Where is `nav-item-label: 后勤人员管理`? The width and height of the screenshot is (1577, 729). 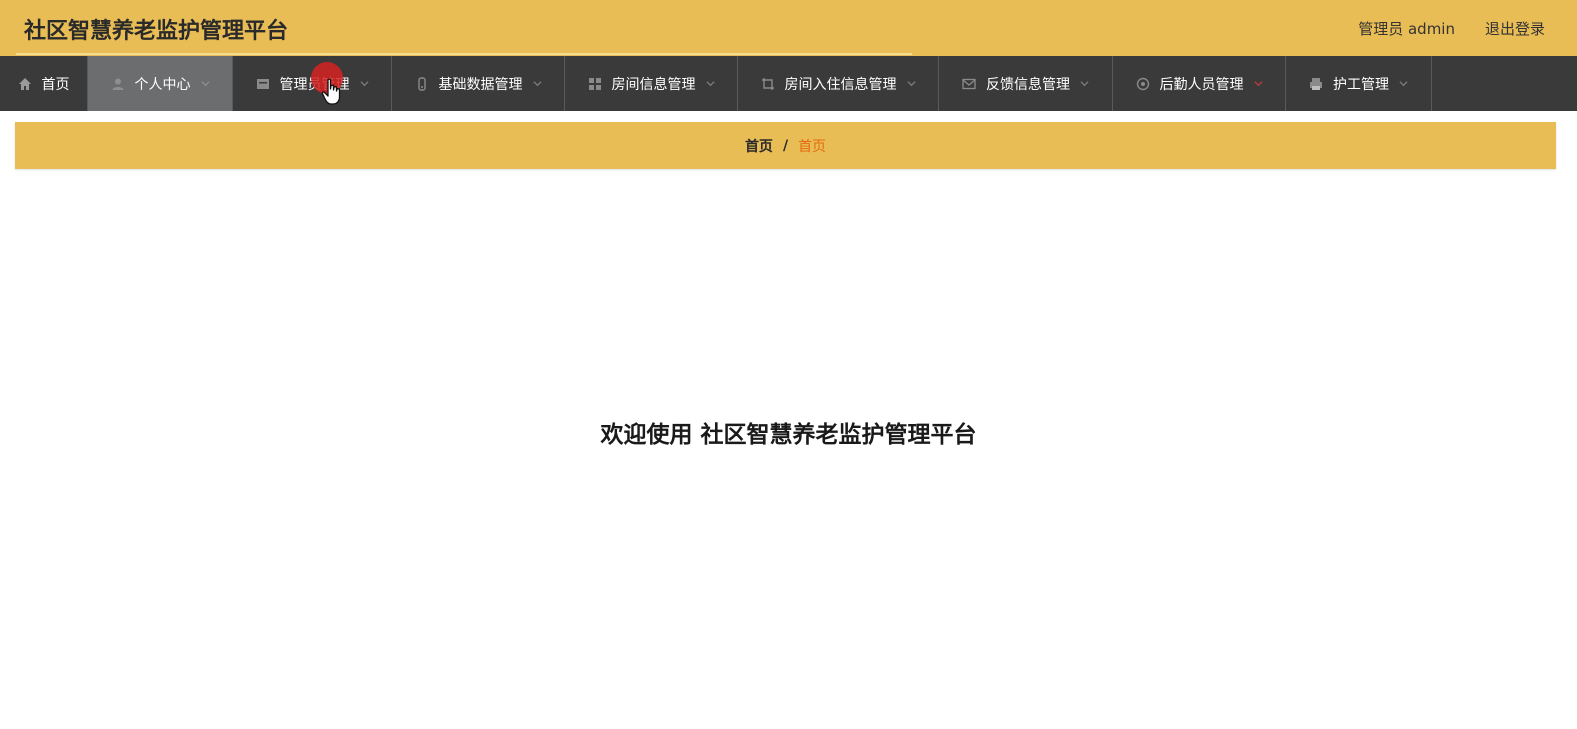 nav-item-label: 后勤人员管理 is located at coordinates (1201, 84).